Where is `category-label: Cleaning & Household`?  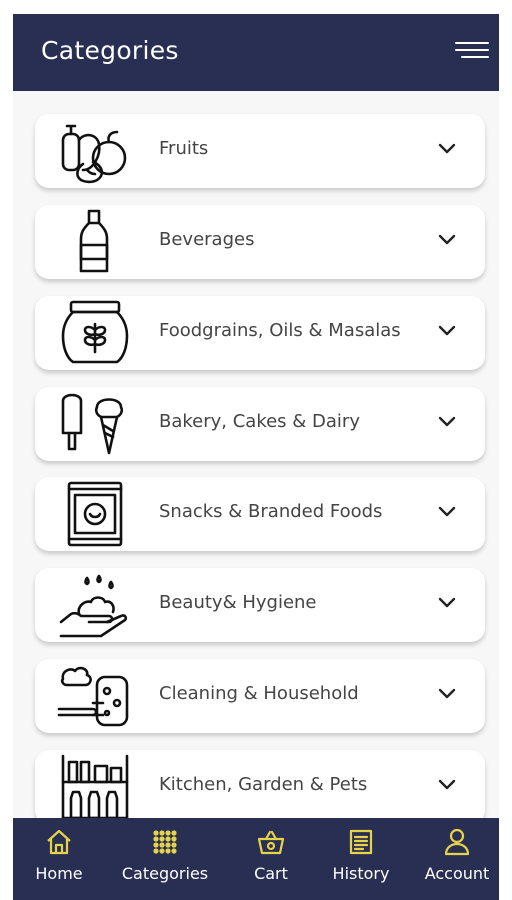 category-label: Cleaning & Household is located at coordinates (259, 693).